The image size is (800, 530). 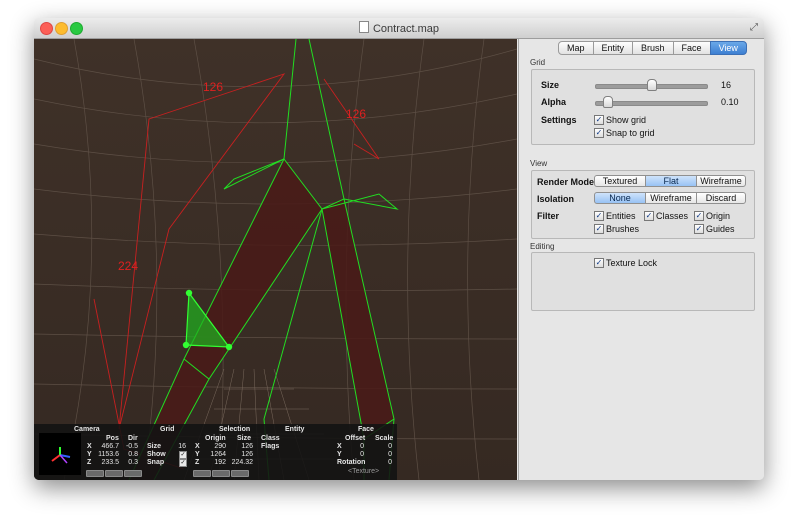 What do you see at coordinates (235, 429) in the screenshot?
I see `selection-title: Selection` at bounding box center [235, 429].